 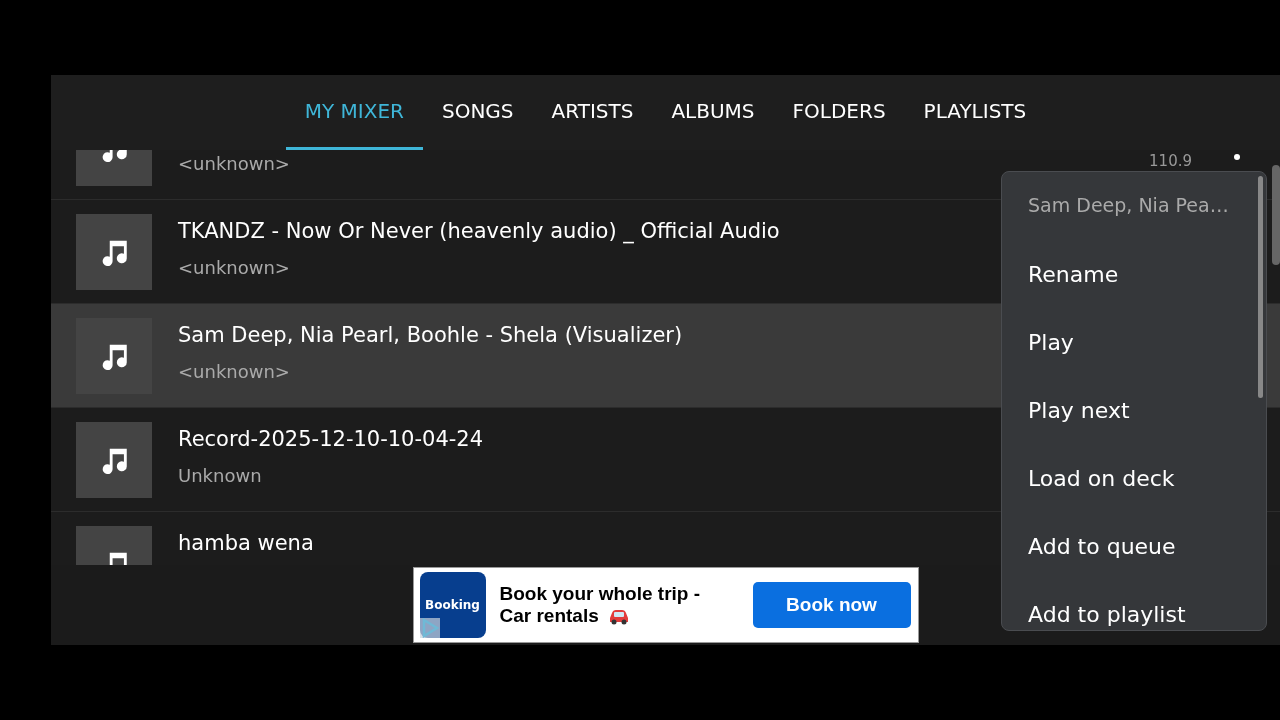 I want to click on book-now-button: Book now, so click(x=831, y=605).